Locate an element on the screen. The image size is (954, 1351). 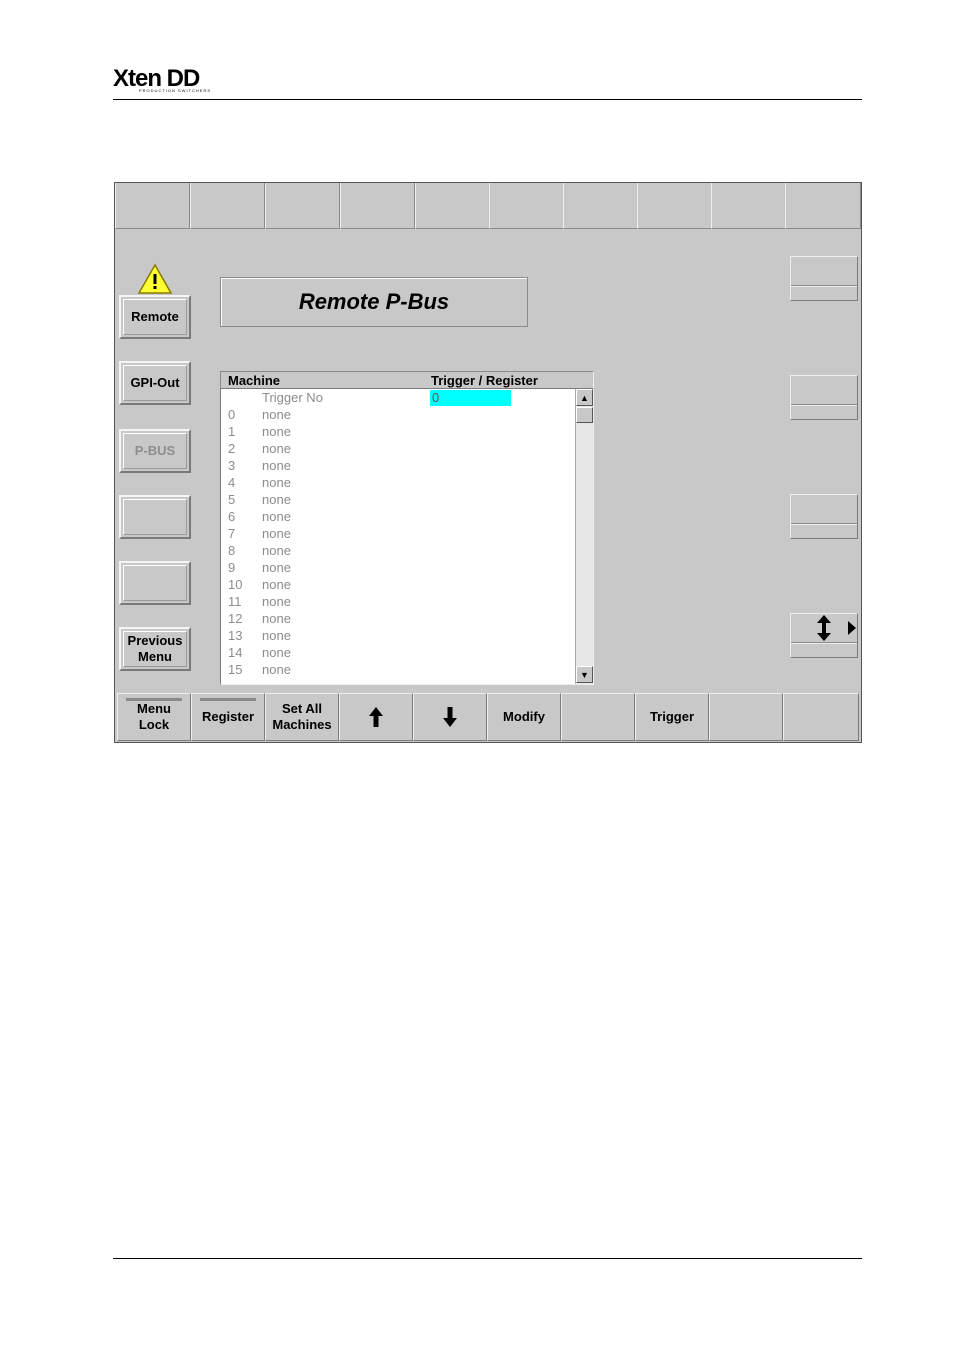
gpi-out-button-inner-bevel is located at coordinates (155, 383).